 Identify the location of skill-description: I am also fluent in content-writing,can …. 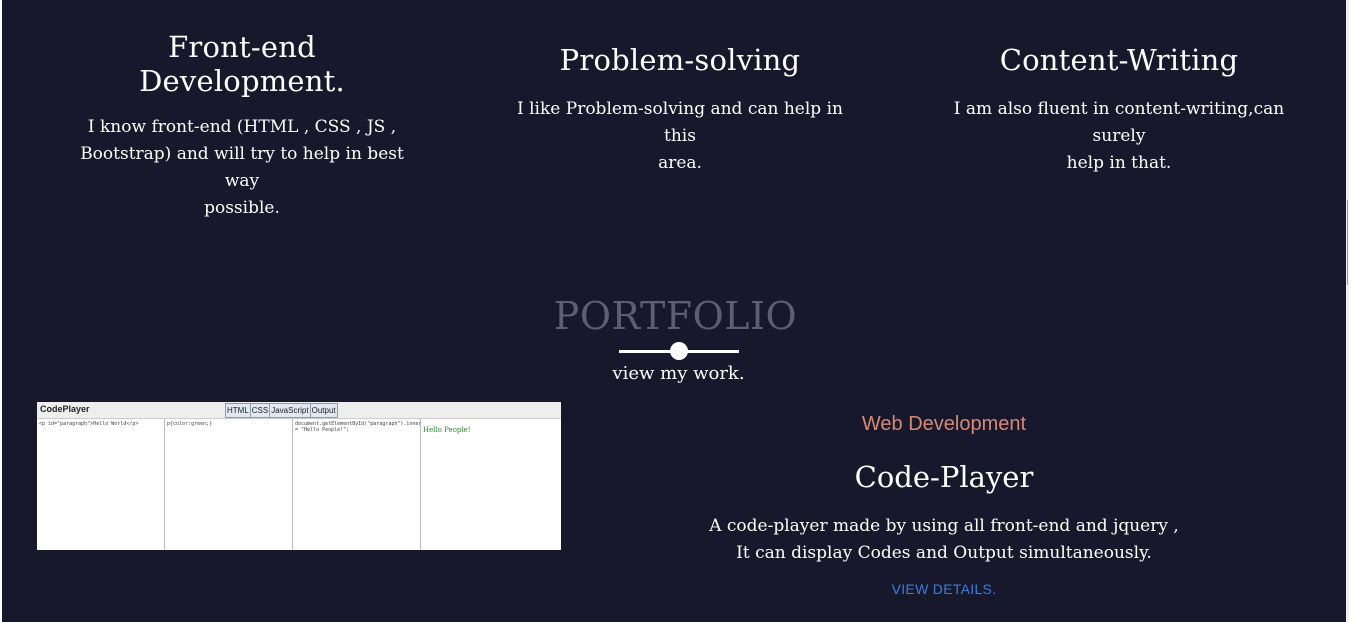
(1119, 136).